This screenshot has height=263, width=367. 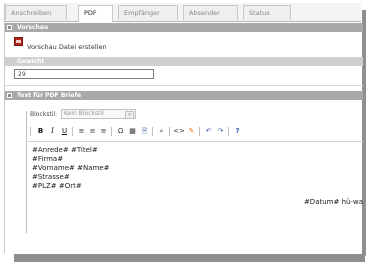 I want to click on bold-button: B, so click(x=40, y=131).